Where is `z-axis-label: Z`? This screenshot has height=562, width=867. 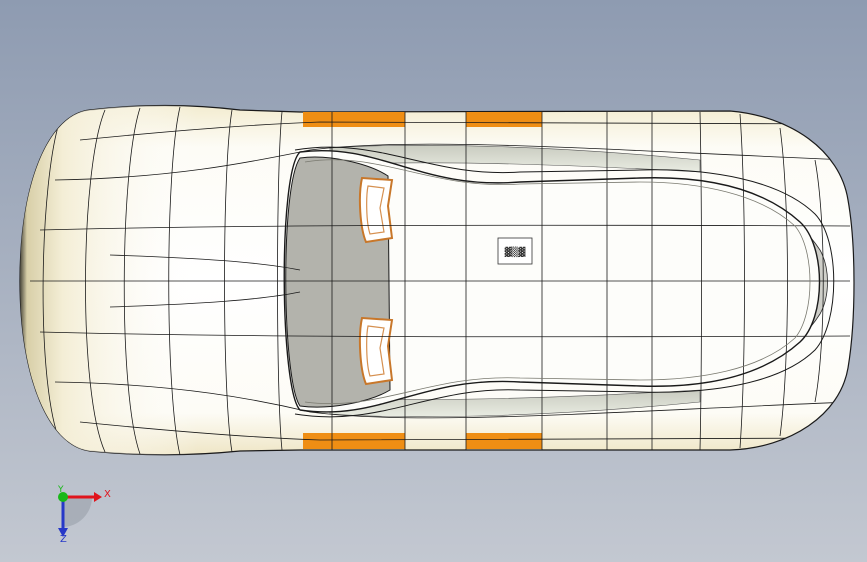 z-axis-label: Z is located at coordinates (63, 539).